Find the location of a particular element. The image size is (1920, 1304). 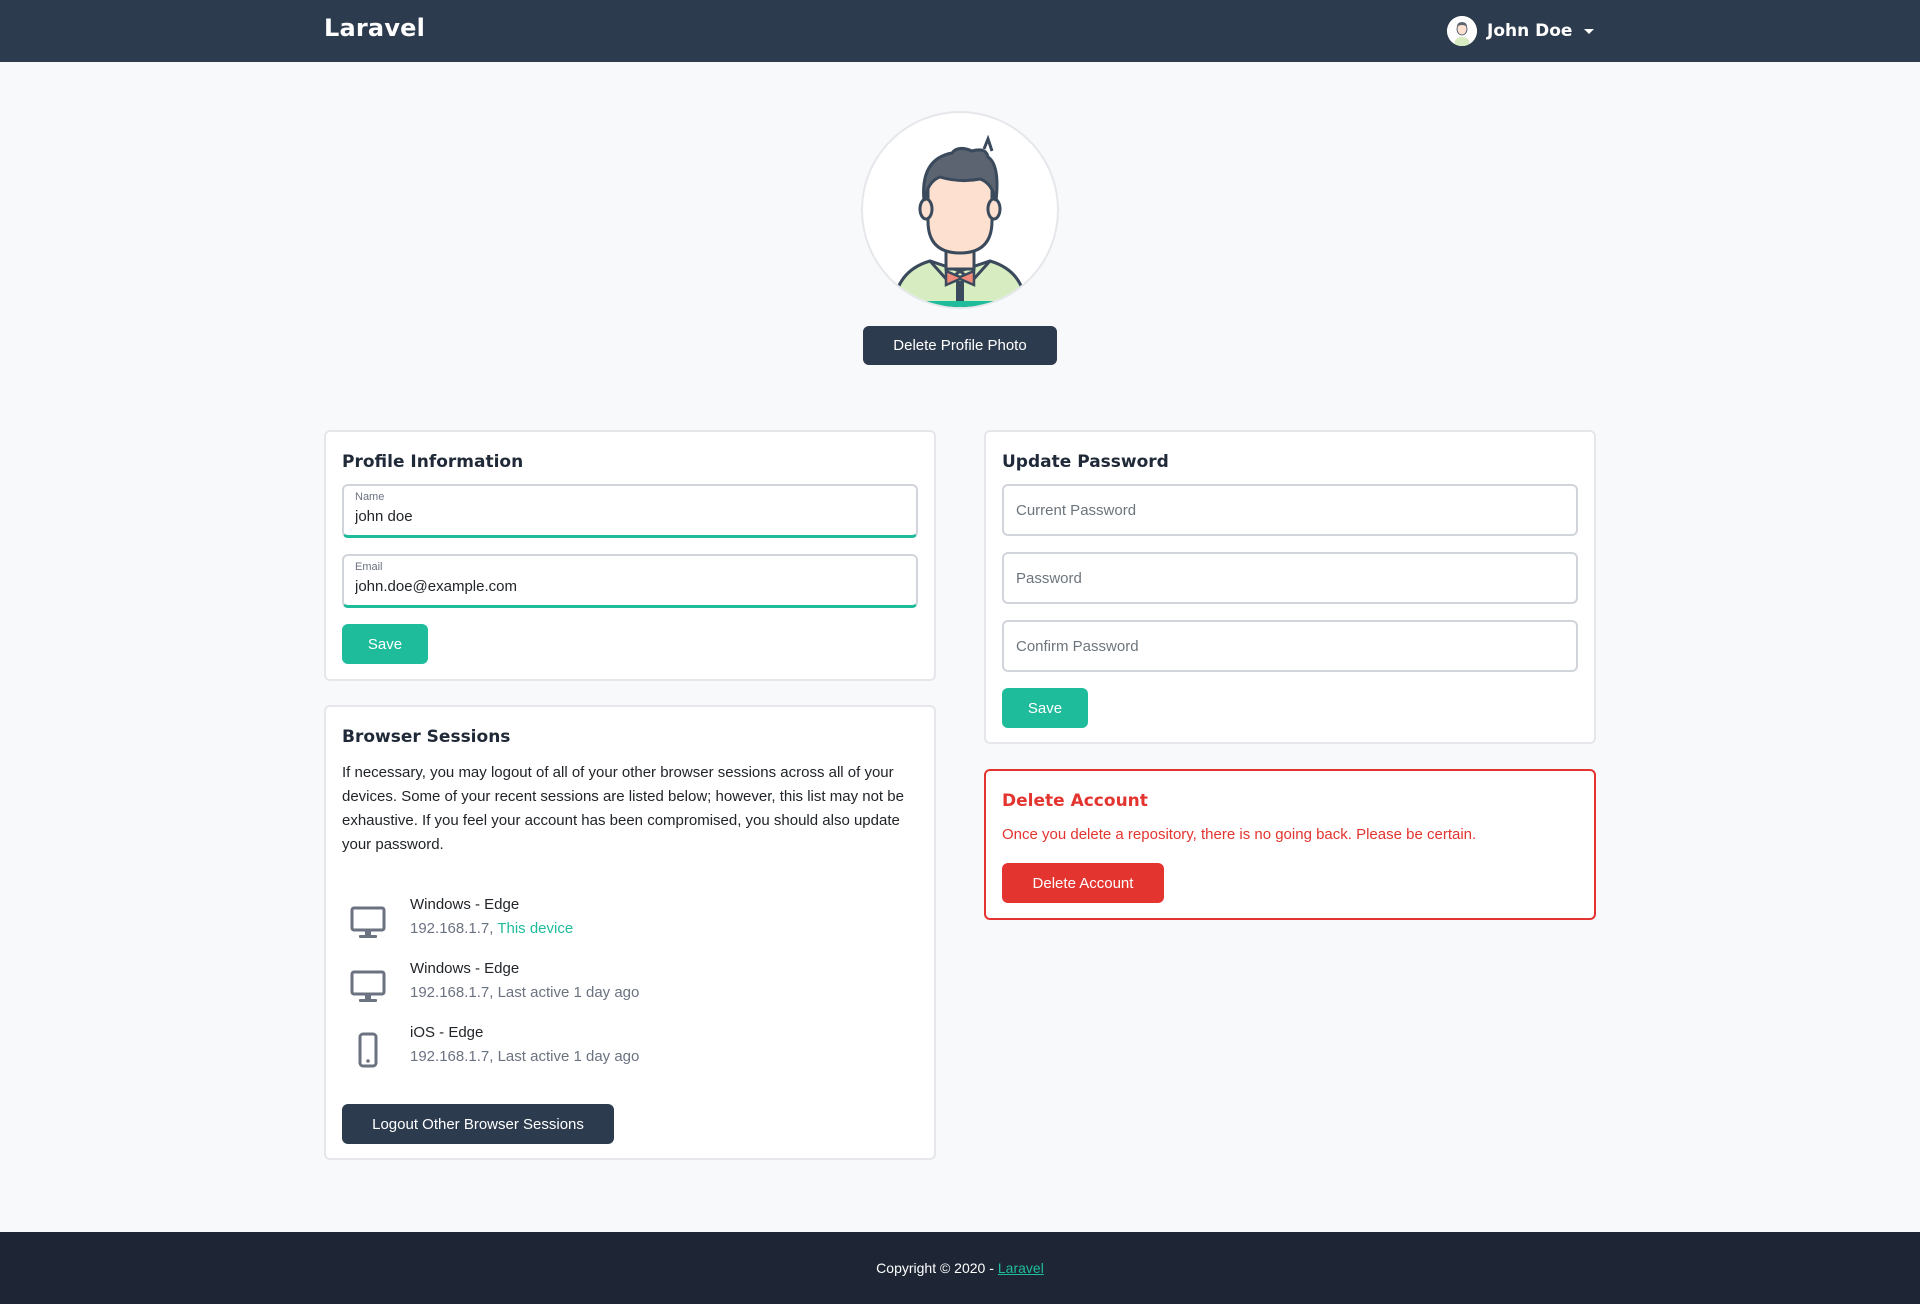

session-device: iOS - Edge is located at coordinates (447, 1032).